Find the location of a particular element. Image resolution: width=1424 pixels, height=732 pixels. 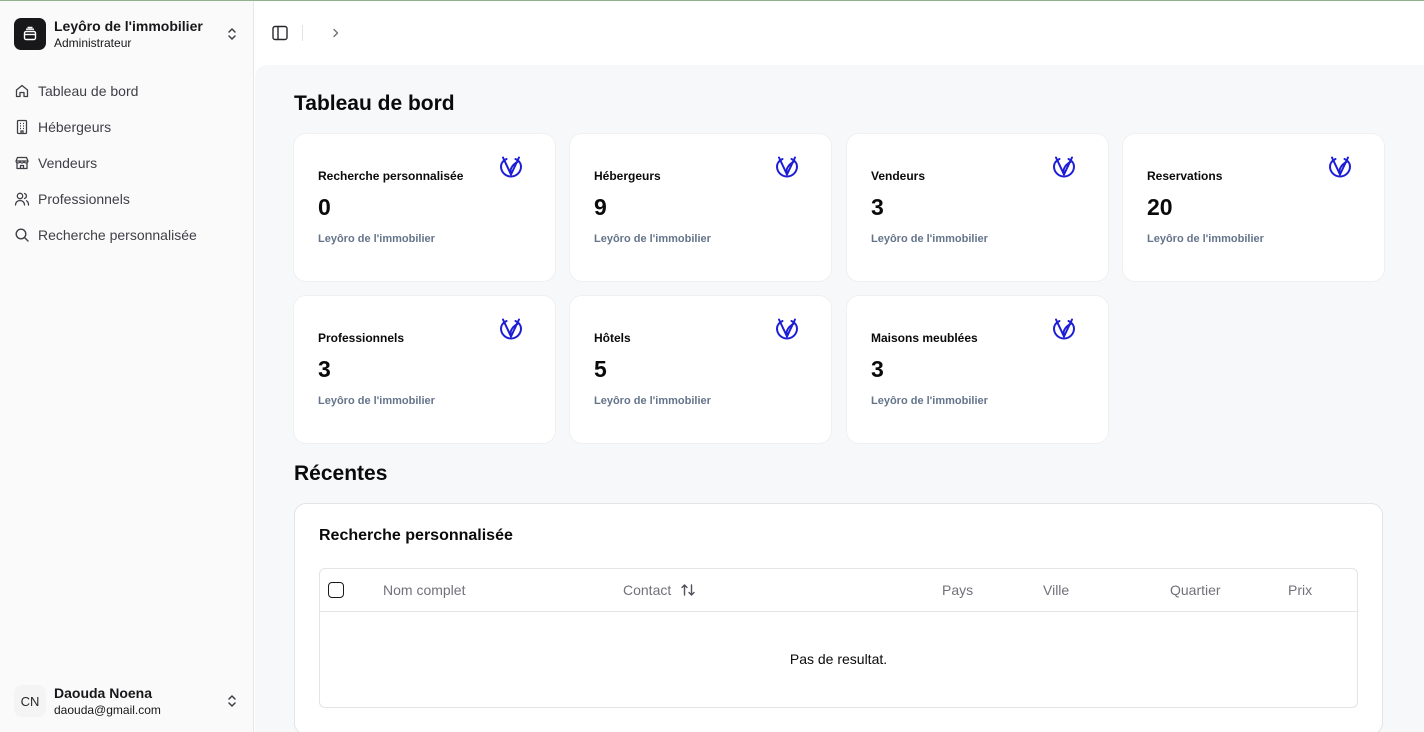

section-title-recentes: Récentes is located at coordinates (341, 473).